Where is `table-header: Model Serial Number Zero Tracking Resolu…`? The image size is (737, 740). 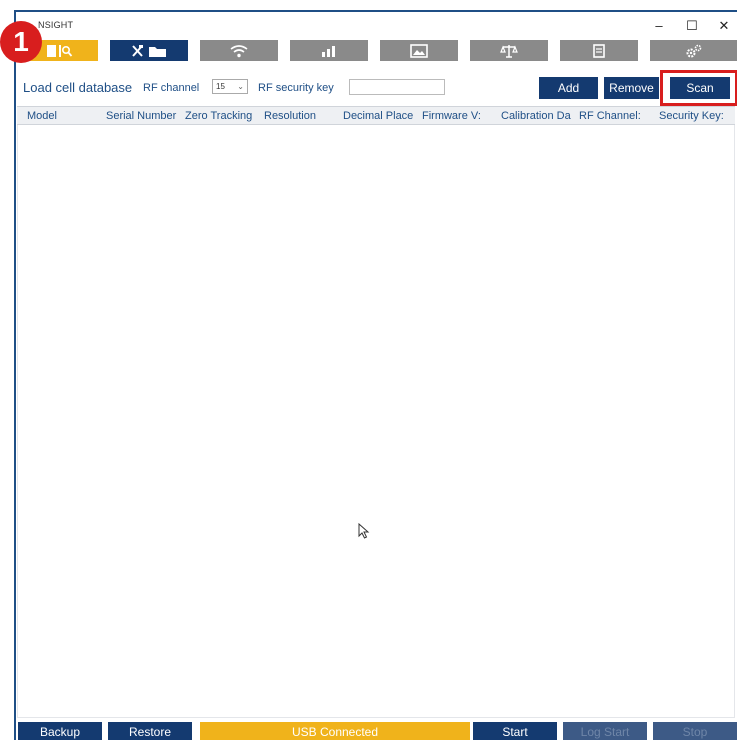
table-header: Model Serial Number Zero Tracking Resolu… is located at coordinates (376, 115).